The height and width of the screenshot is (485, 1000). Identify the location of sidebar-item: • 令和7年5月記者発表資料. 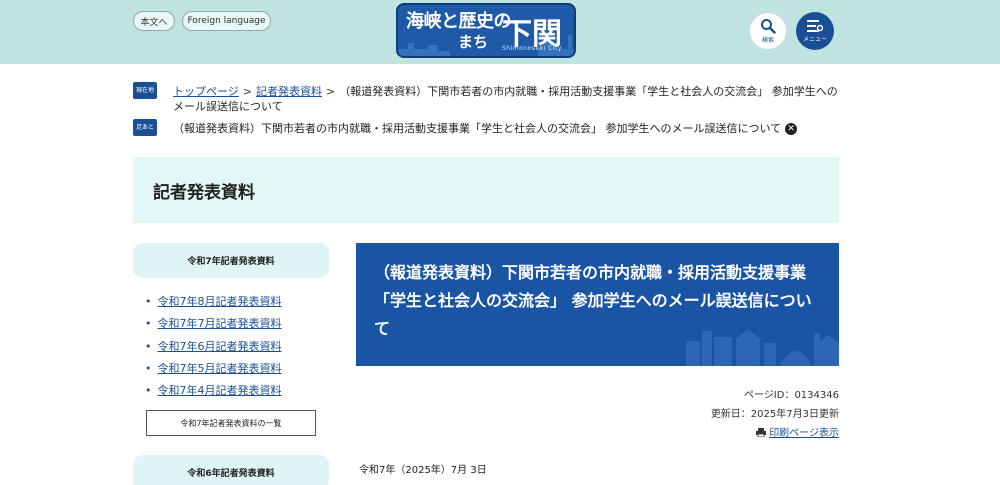
(213, 369).